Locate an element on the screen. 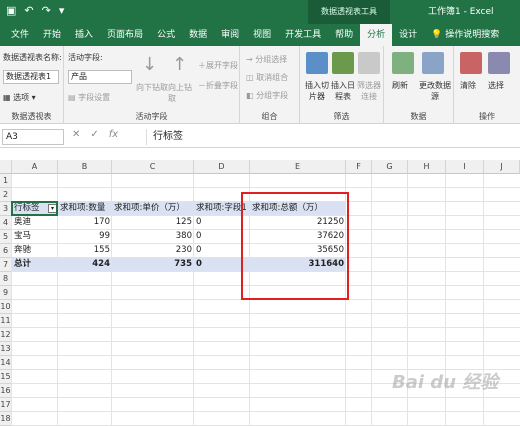  filter-connections-button: 筛选器连接 is located at coordinates (369, 91).